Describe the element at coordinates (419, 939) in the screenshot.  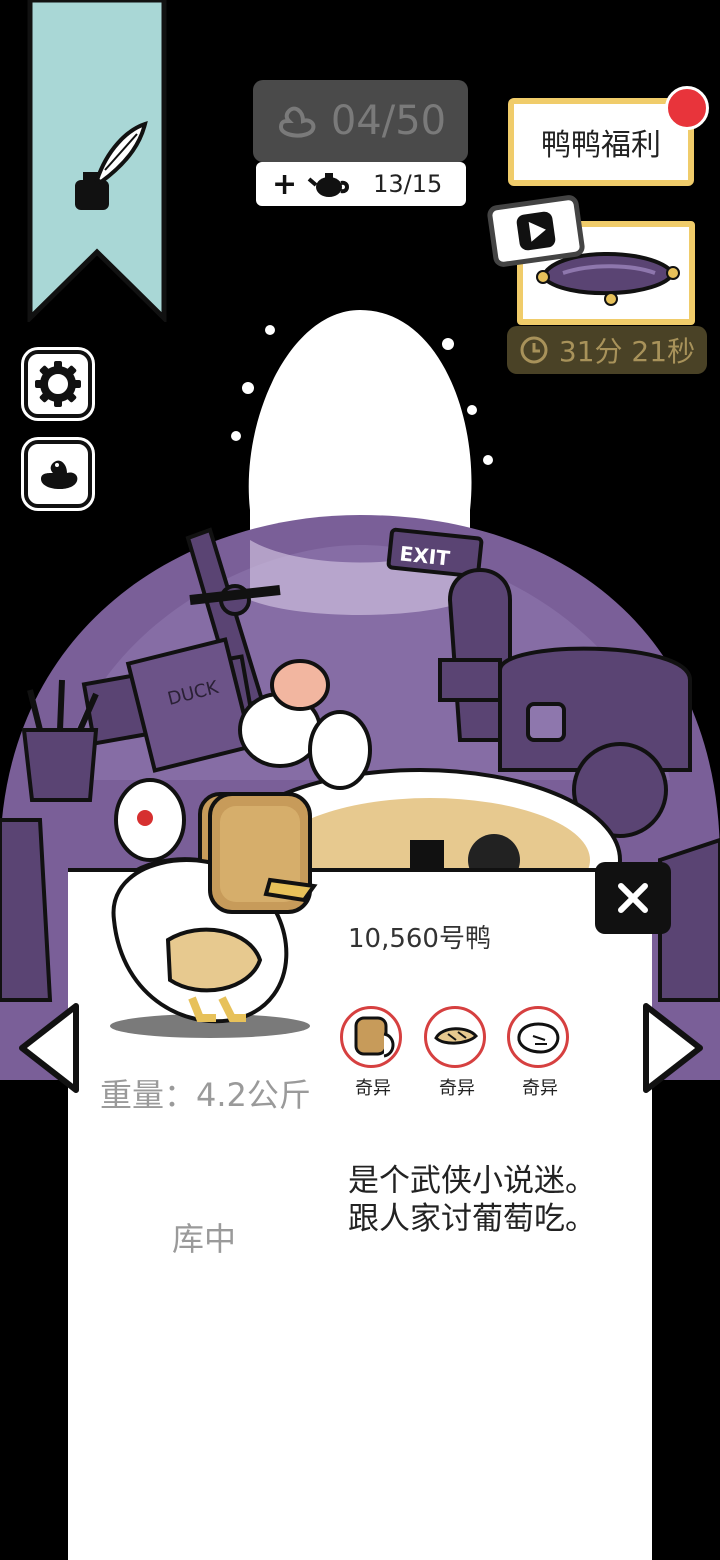
I see `duck-id: 10,560号鸭` at that location.